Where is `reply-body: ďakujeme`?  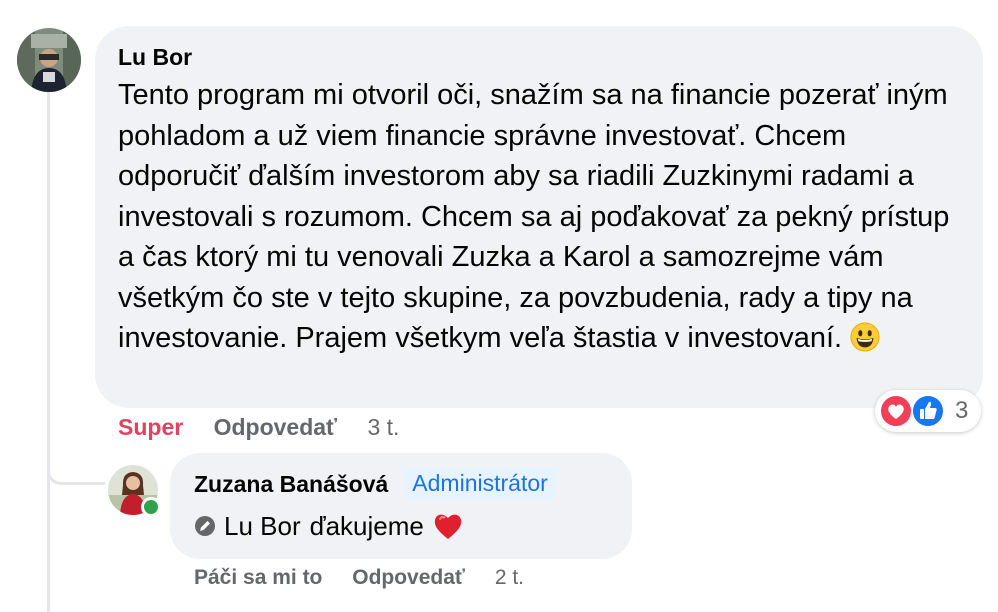 reply-body: ďakujeme is located at coordinates (366, 526).